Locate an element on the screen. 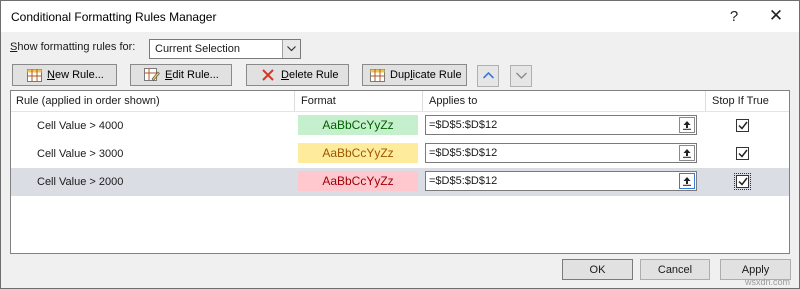 The image size is (800, 289). help-button: ? is located at coordinates (734, 16).